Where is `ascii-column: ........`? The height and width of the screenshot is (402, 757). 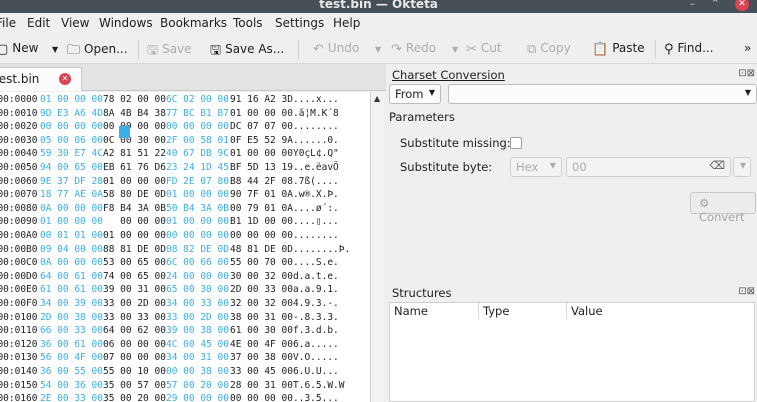 ascii-column: ........ is located at coordinates (316, 235).